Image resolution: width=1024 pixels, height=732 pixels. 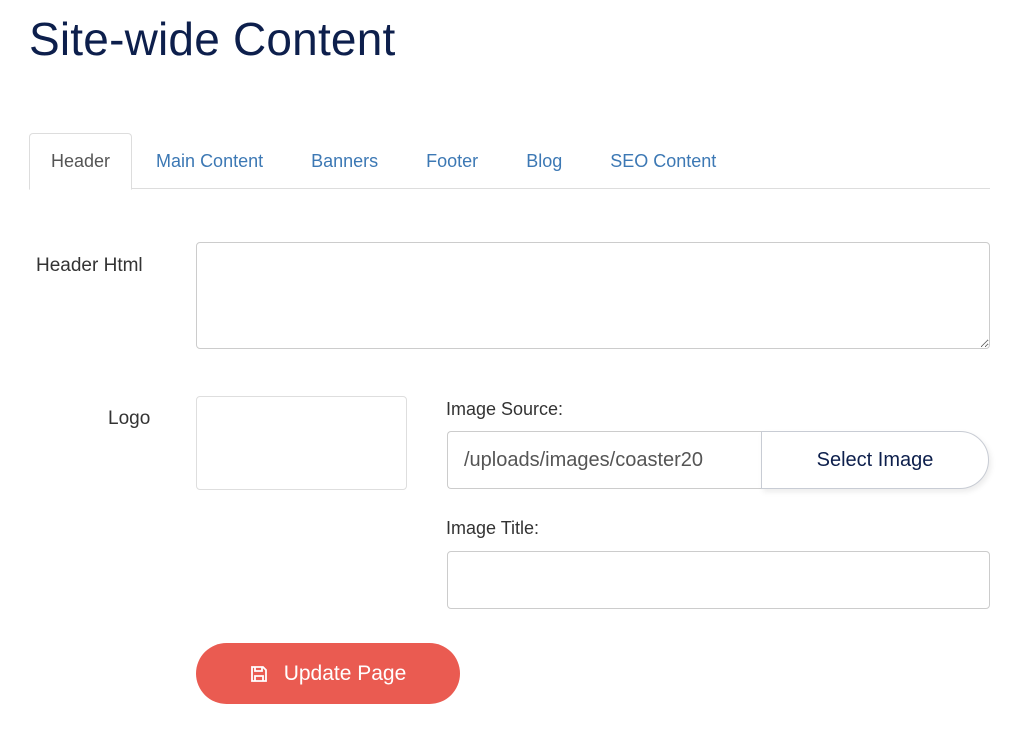 What do you see at coordinates (505, 409) in the screenshot?
I see `image-source-label: Image Source:` at bounding box center [505, 409].